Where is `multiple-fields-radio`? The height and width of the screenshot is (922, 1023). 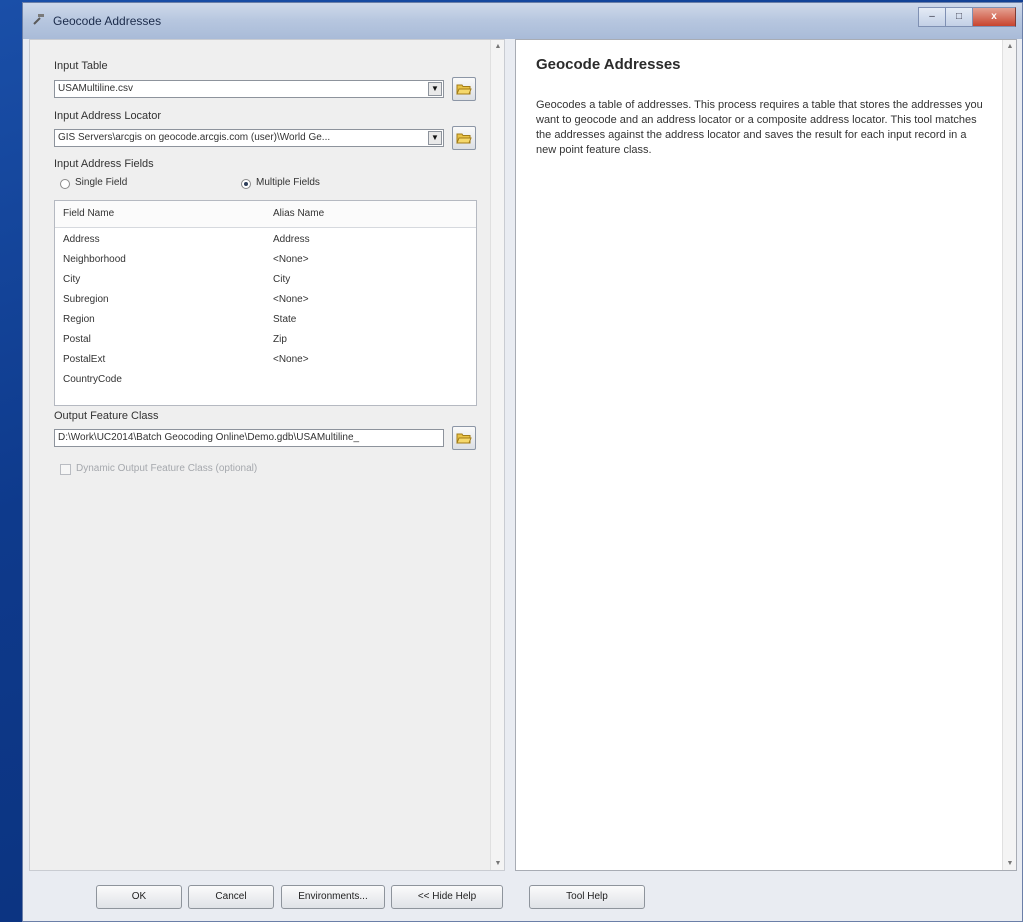 multiple-fields-radio is located at coordinates (246, 184).